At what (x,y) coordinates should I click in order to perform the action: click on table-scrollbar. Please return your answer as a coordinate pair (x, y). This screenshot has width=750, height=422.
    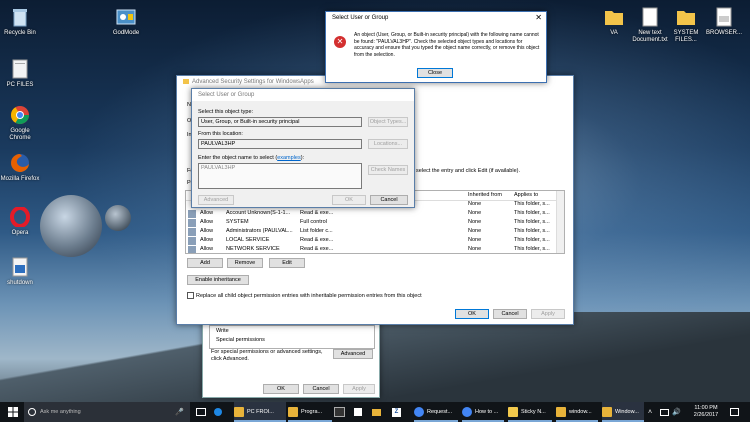
    Looking at the image, I should click on (560, 222).